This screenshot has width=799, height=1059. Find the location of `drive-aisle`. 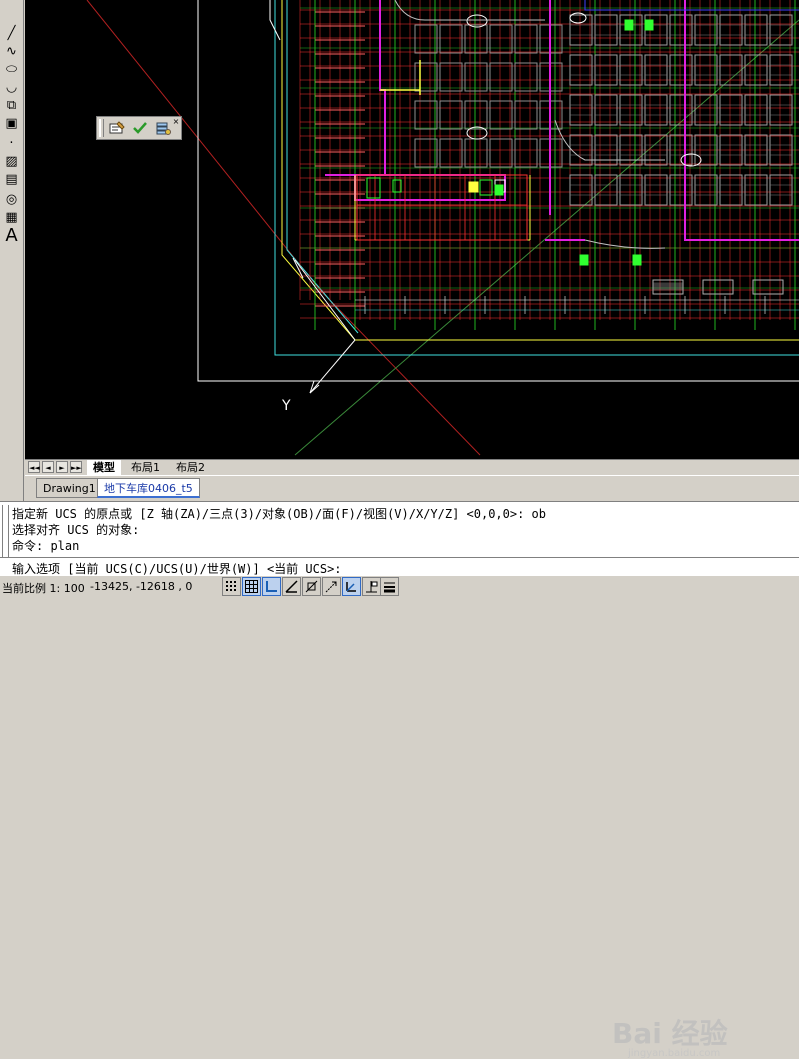

drive-aisle is located at coordinates (625, 244).